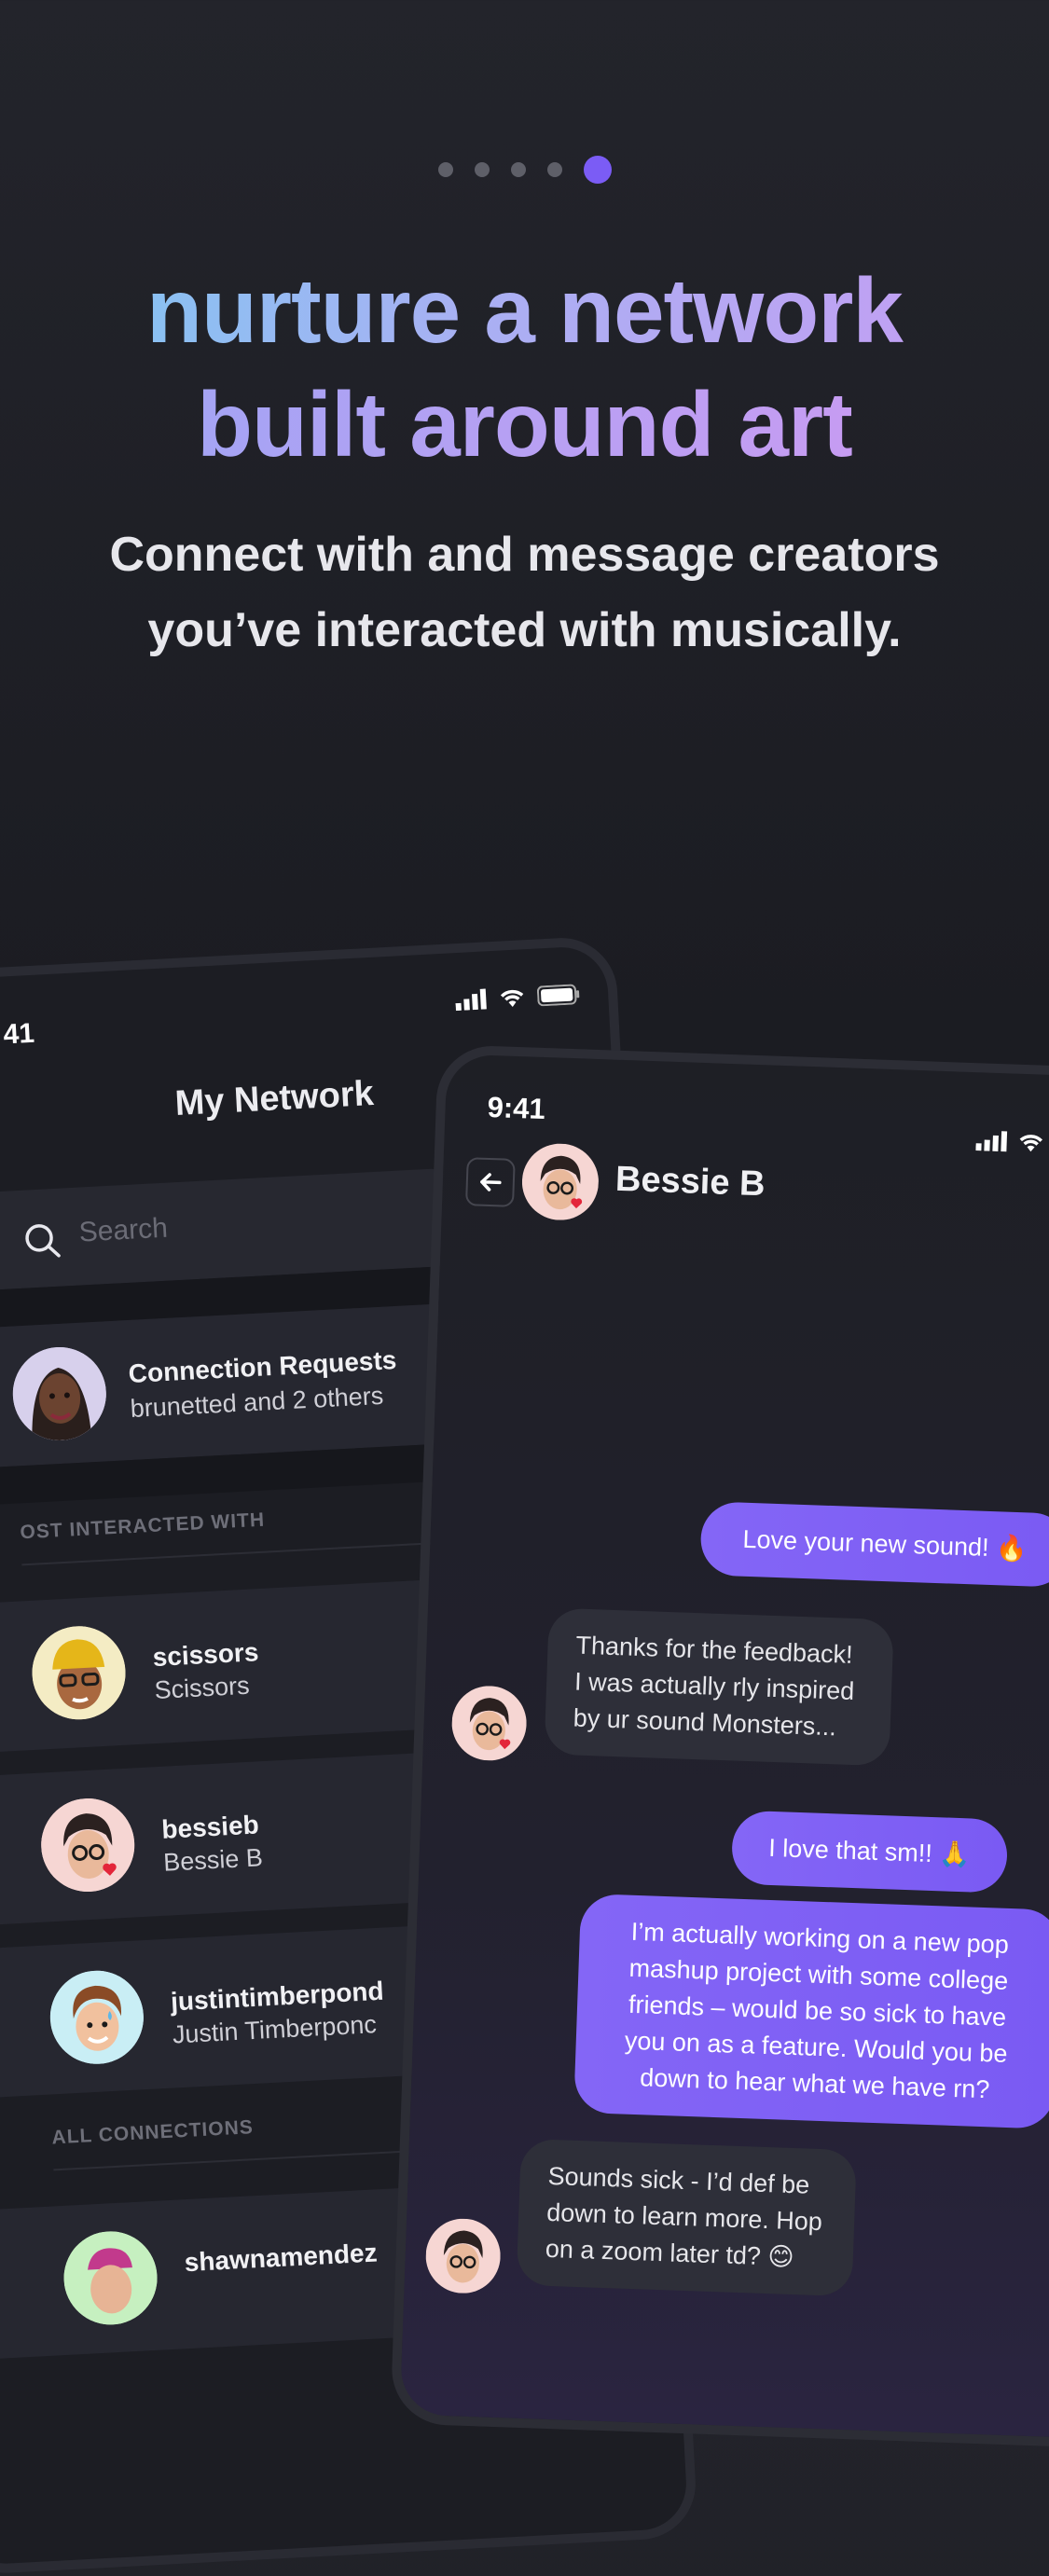 Image resolution: width=1049 pixels, height=2576 pixels. What do you see at coordinates (256, 1402) in the screenshot?
I see `connection-requests-subtitle: brunetted and 2 others` at bounding box center [256, 1402].